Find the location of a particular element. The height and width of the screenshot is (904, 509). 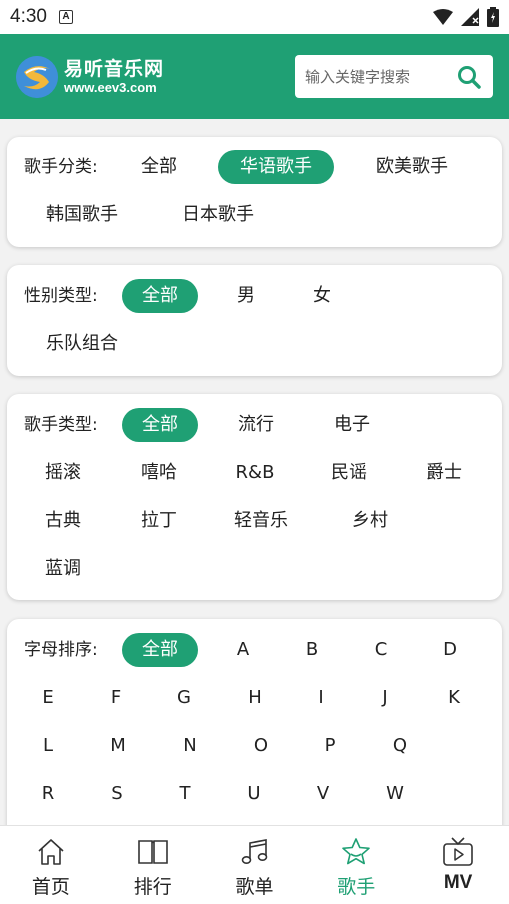

gender-option-band: 乐队组合 is located at coordinates (82, 344).